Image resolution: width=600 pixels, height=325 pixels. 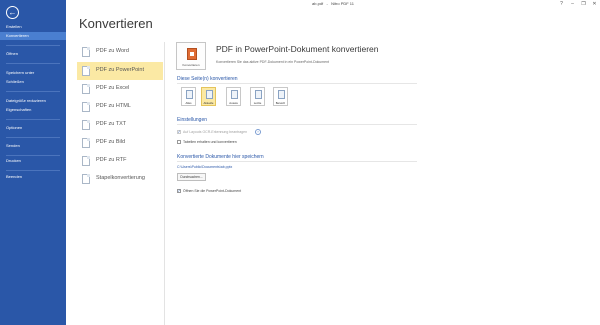 I want to click on nav-pdf-to-txt: PDF zu TXT, so click(x=120, y=125).